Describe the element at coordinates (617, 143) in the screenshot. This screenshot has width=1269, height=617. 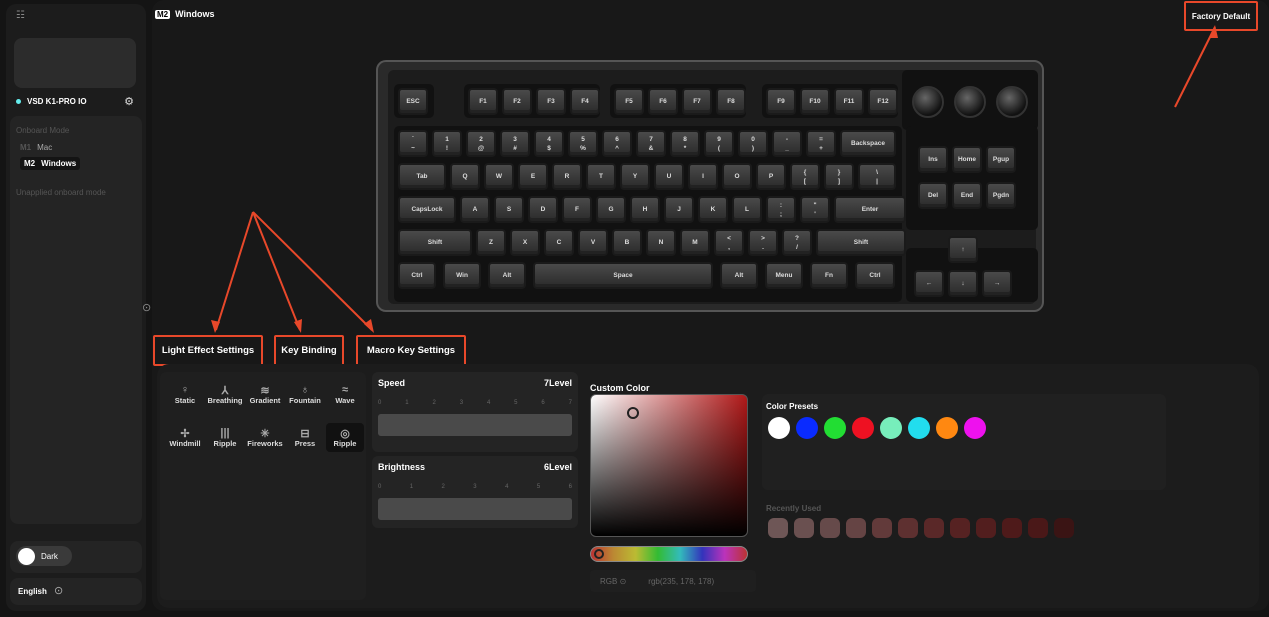
I see `key-6: 6 ^` at that location.